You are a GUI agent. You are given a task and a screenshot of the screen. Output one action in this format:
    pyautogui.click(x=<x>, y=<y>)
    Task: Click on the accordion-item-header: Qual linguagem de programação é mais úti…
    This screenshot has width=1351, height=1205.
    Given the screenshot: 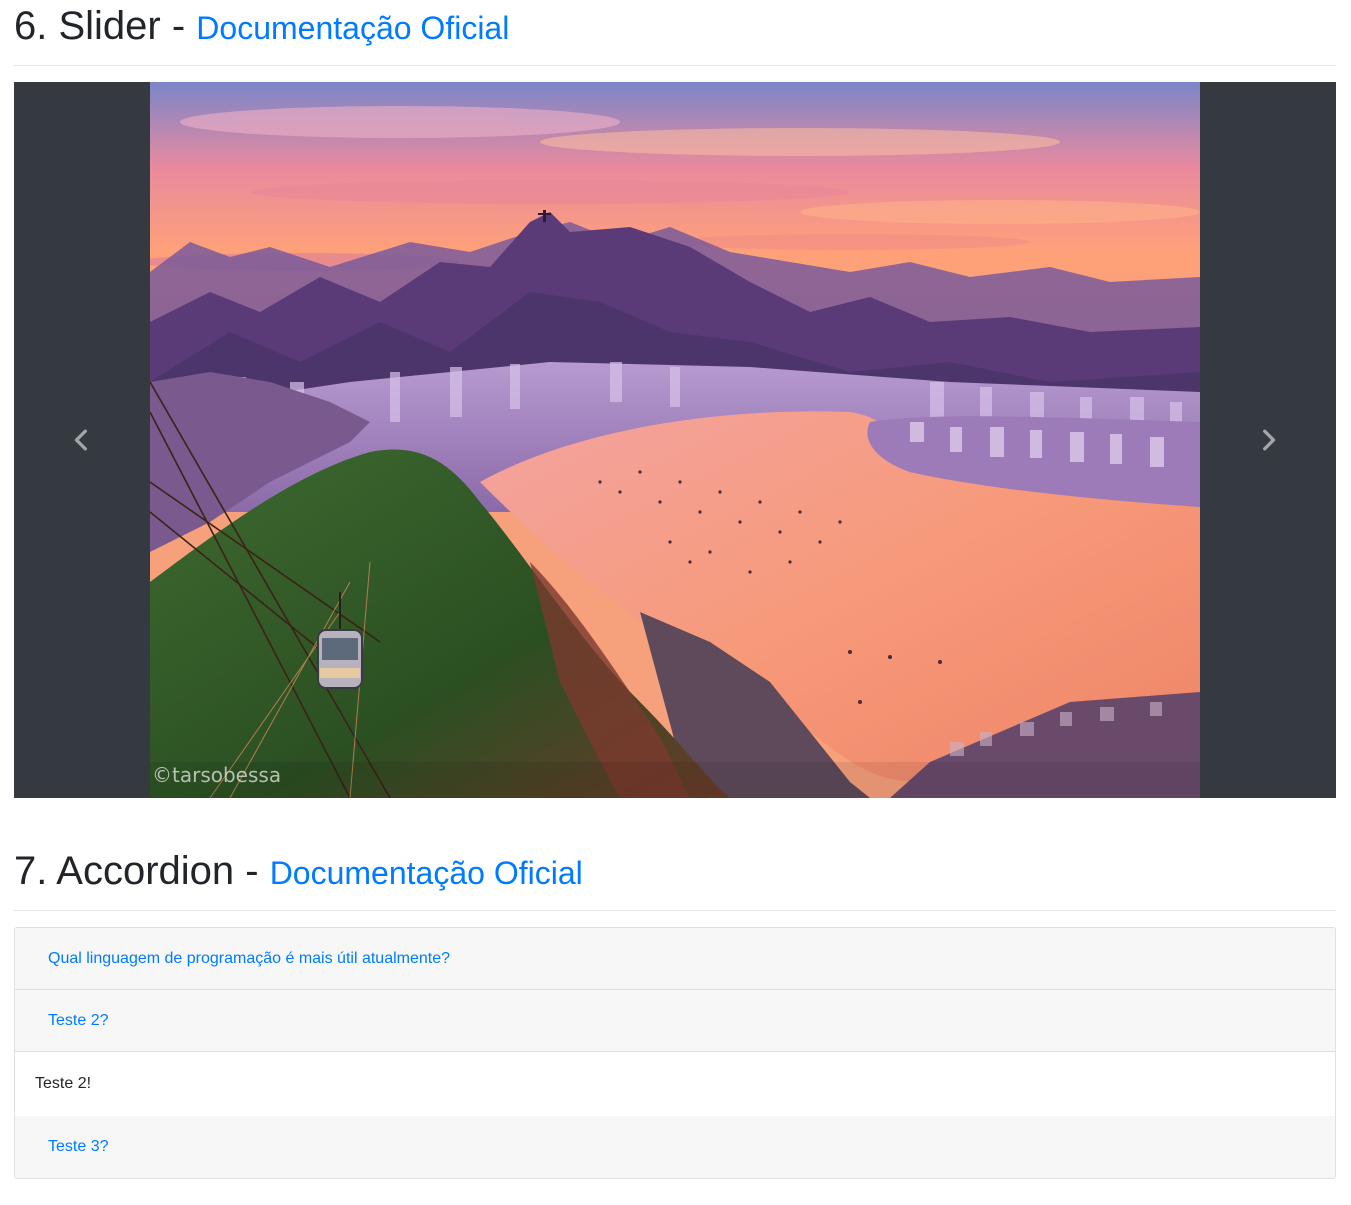 What is the action you would take?
    pyautogui.click(x=675, y=959)
    